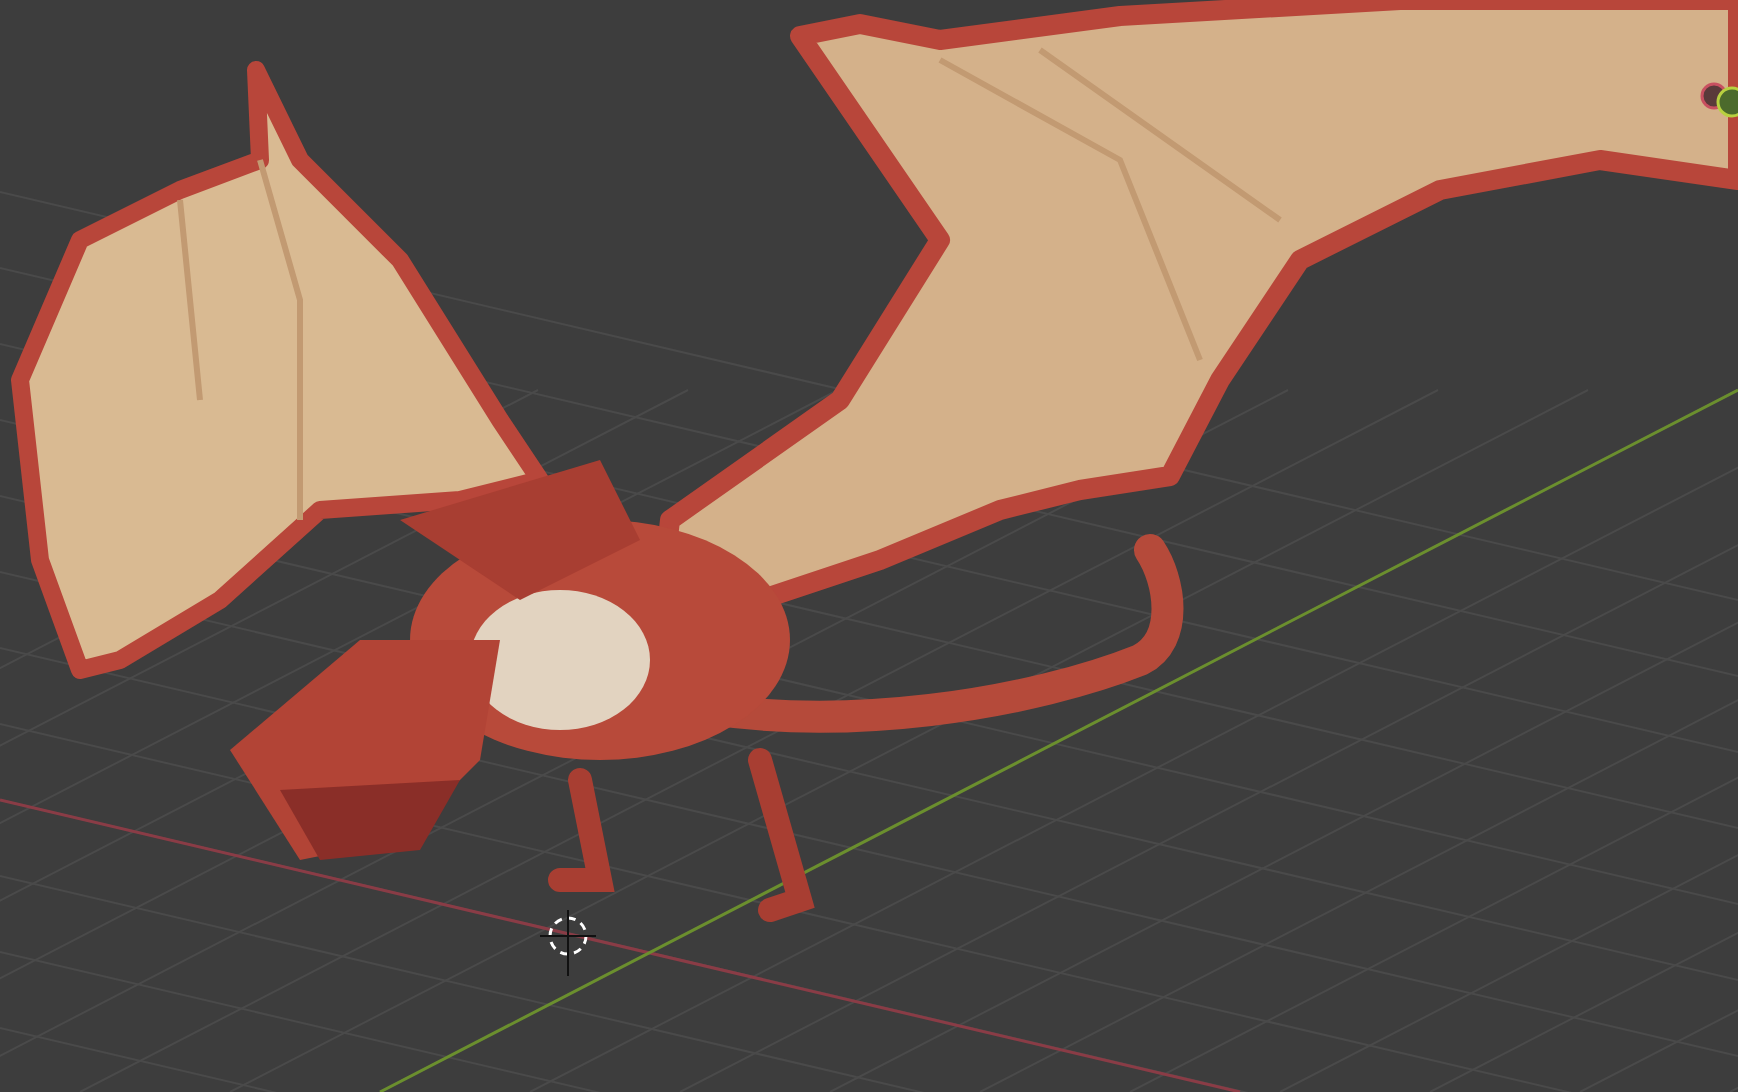 The image size is (1738, 1092). Describe the element at coordinates (1719, 100) in the screenshot. I see `axis-gizmo-icon` at that location.